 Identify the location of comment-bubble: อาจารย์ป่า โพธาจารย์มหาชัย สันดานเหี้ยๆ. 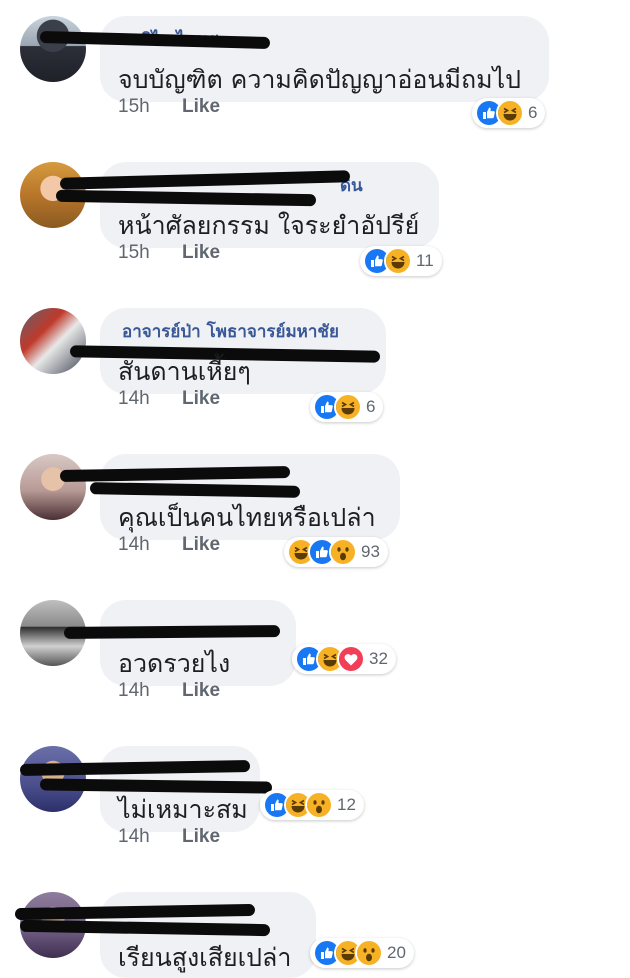
(227, 351).